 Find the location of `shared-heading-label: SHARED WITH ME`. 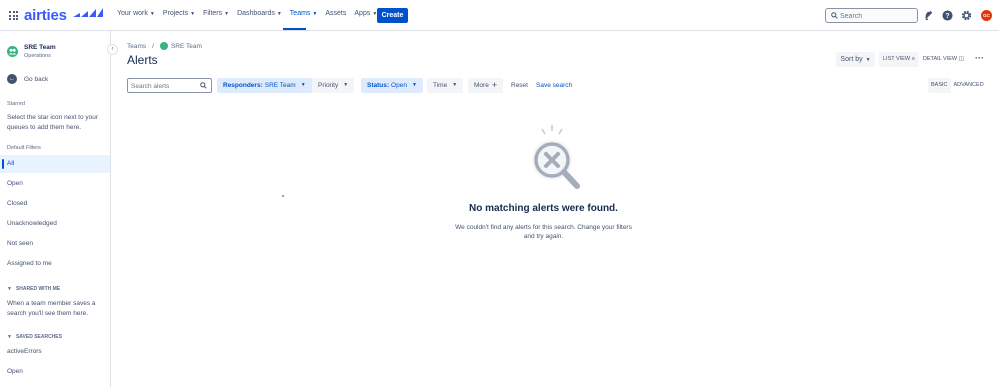

shared-heading-label: SHARED WITH ME is located at coordinates (38, 289).